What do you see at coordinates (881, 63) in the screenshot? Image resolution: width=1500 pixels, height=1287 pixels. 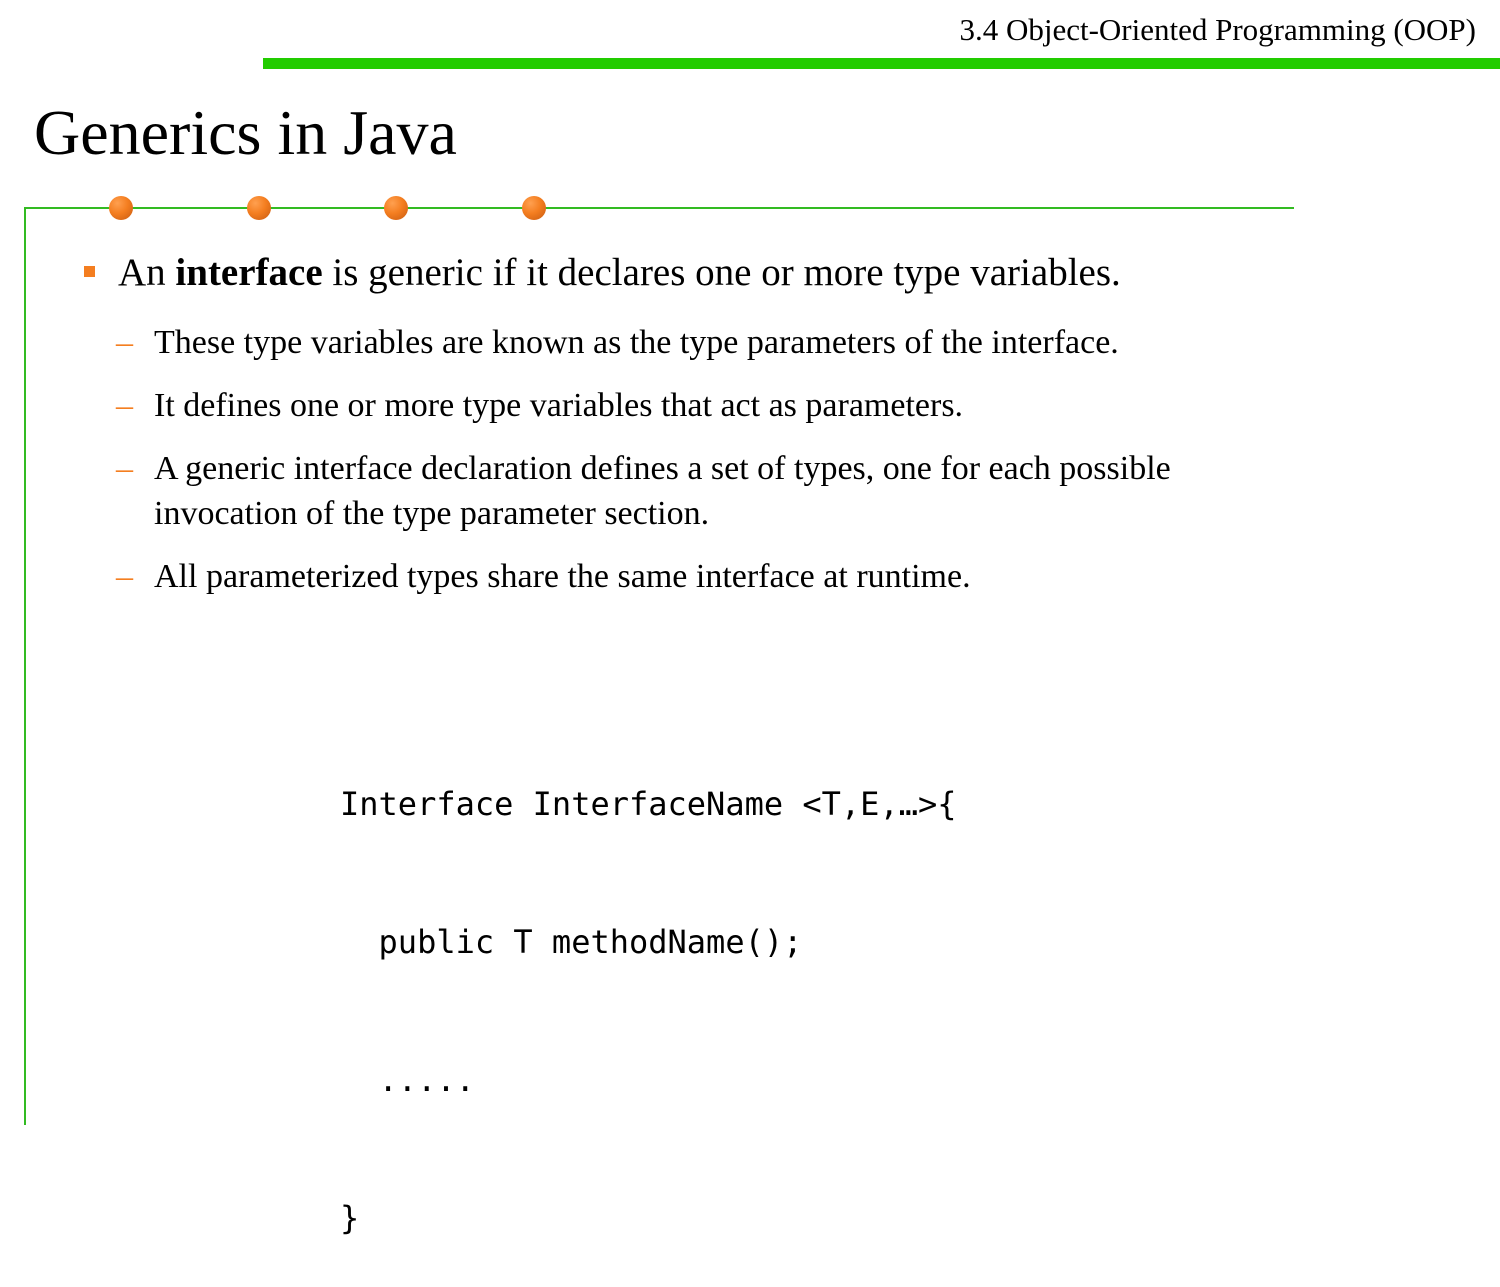 I see `header-bar` at bounding box center [881, 63].